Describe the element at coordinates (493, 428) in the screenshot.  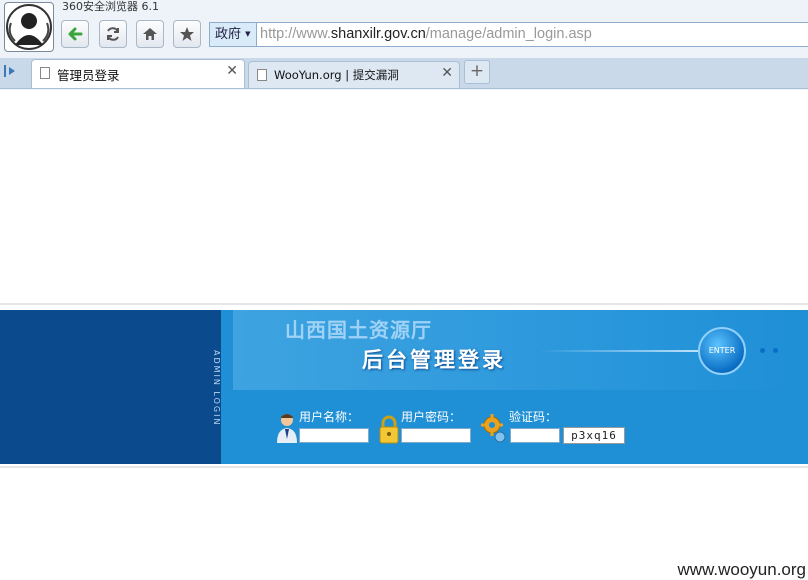
I see `gear-icon` at that location.